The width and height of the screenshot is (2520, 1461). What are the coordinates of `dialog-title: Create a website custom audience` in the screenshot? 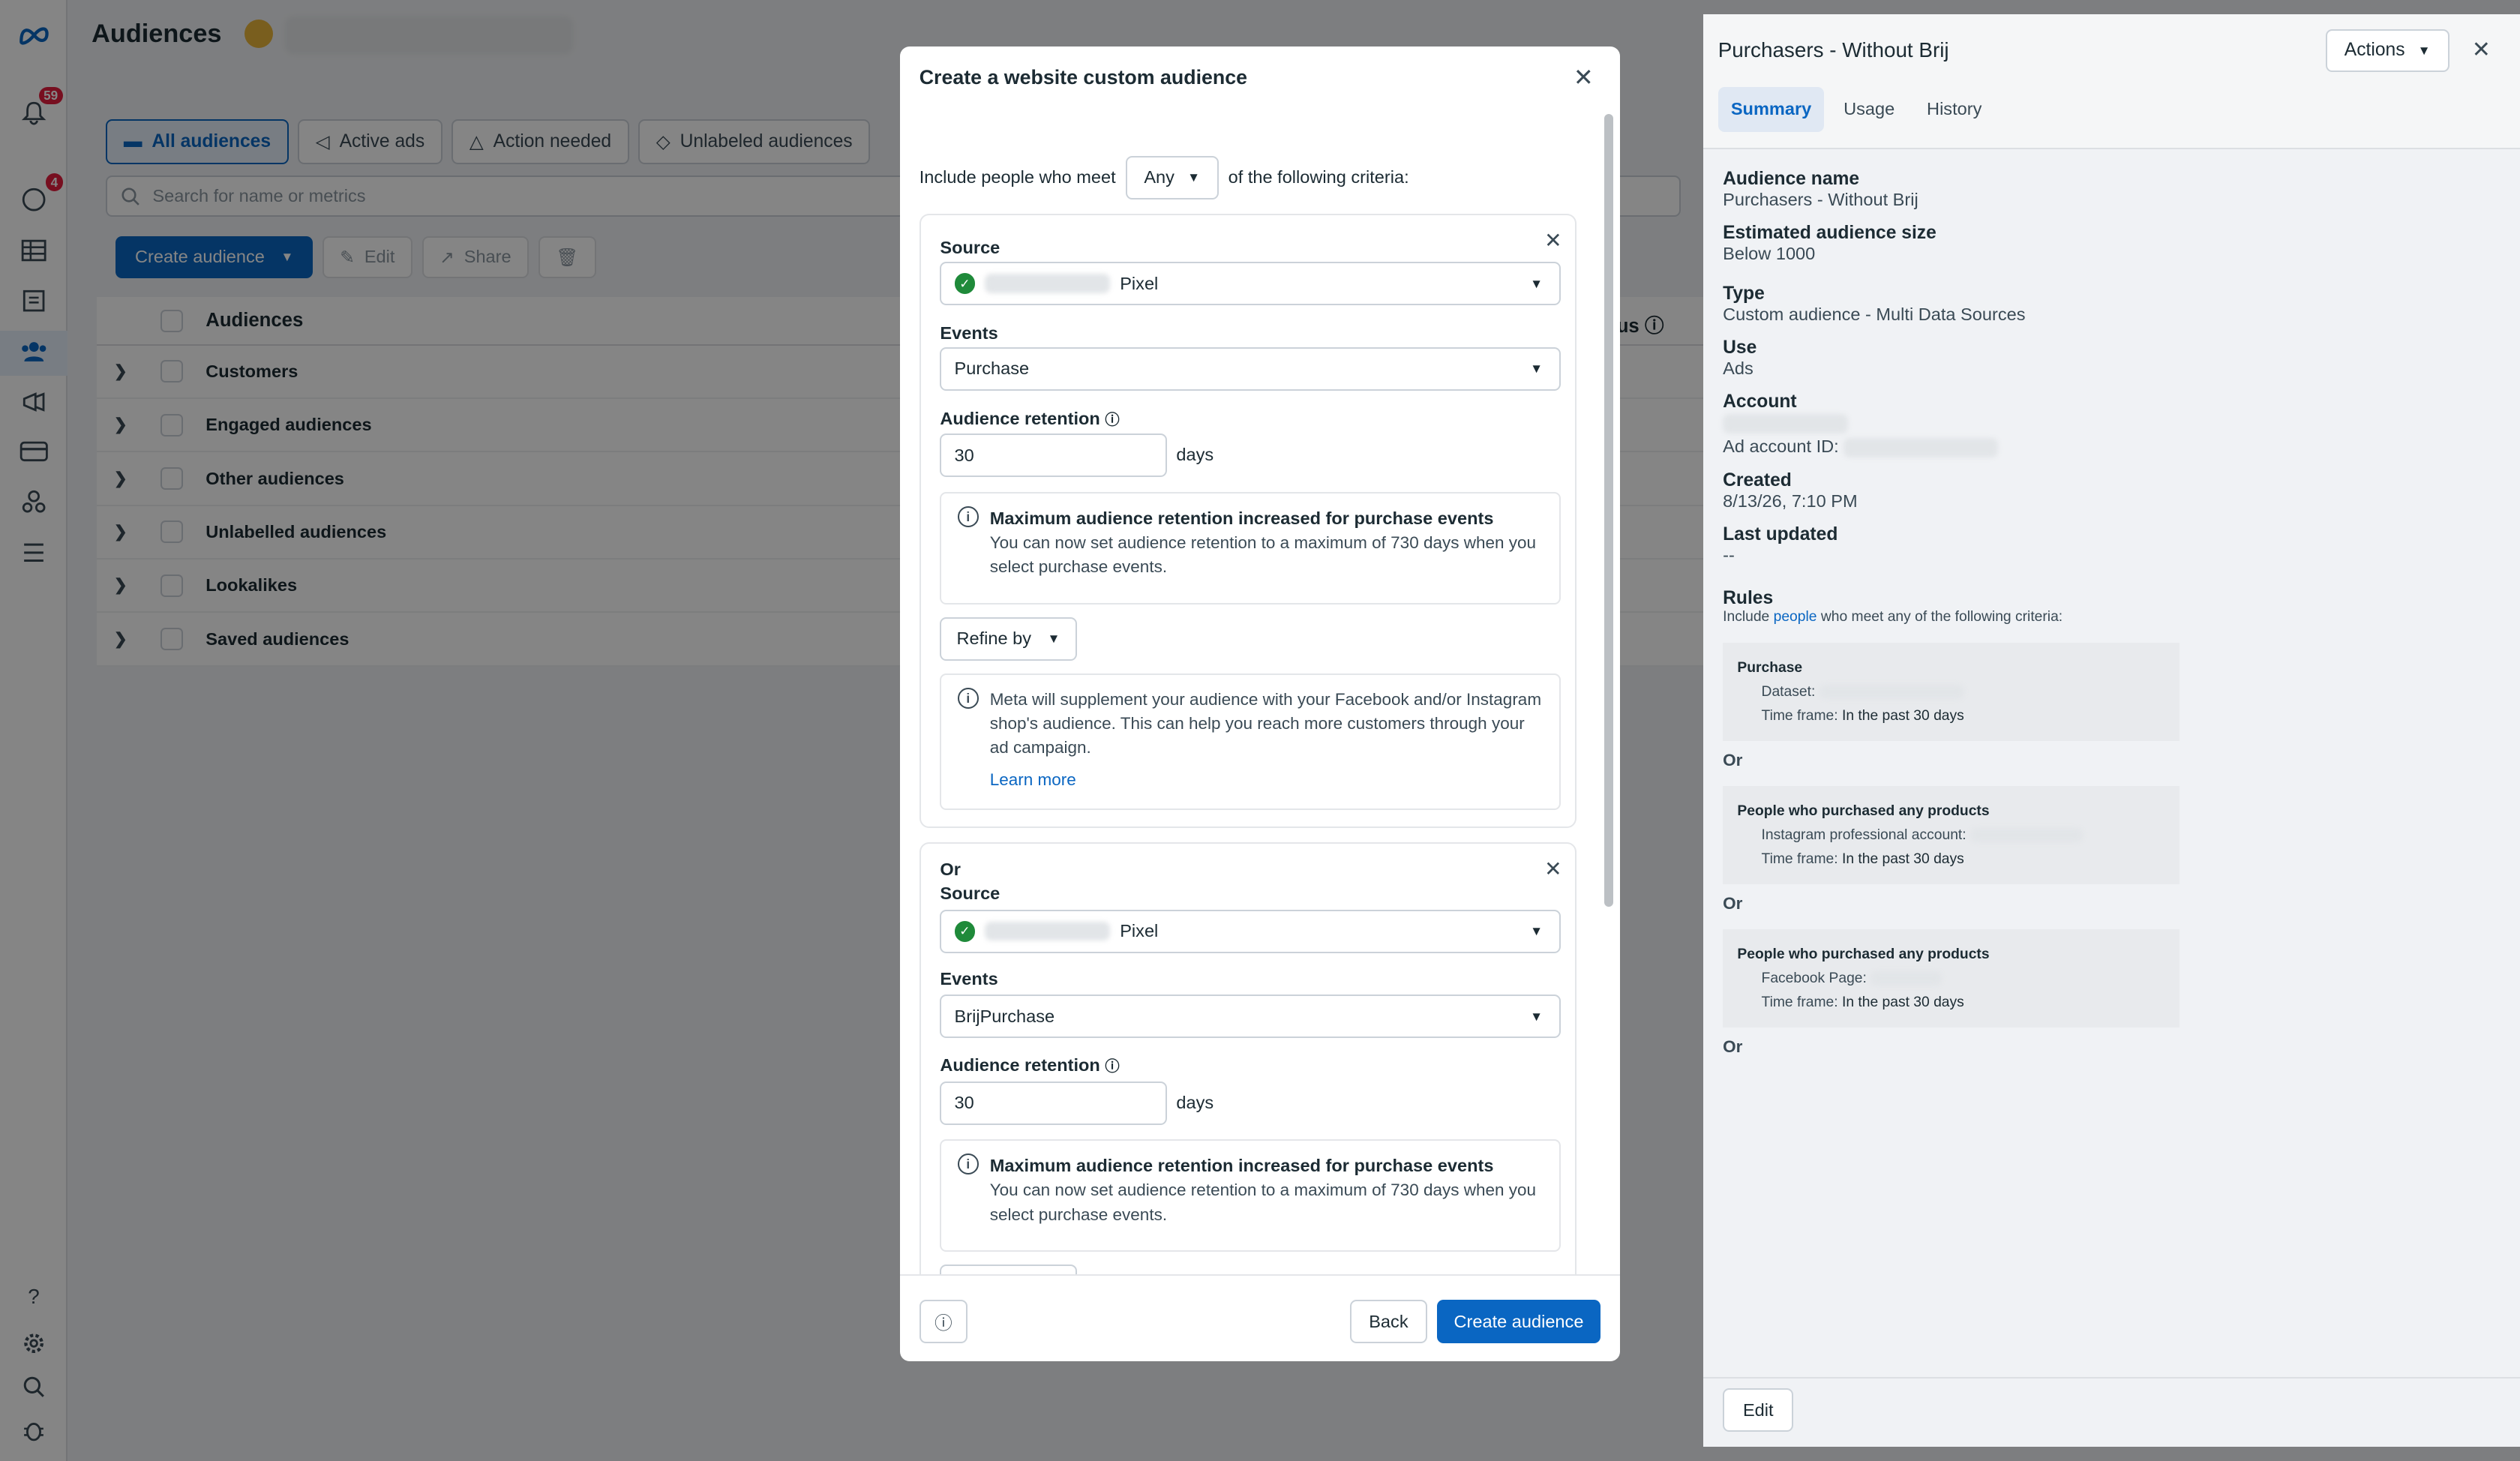 It's located at (1083, 76).